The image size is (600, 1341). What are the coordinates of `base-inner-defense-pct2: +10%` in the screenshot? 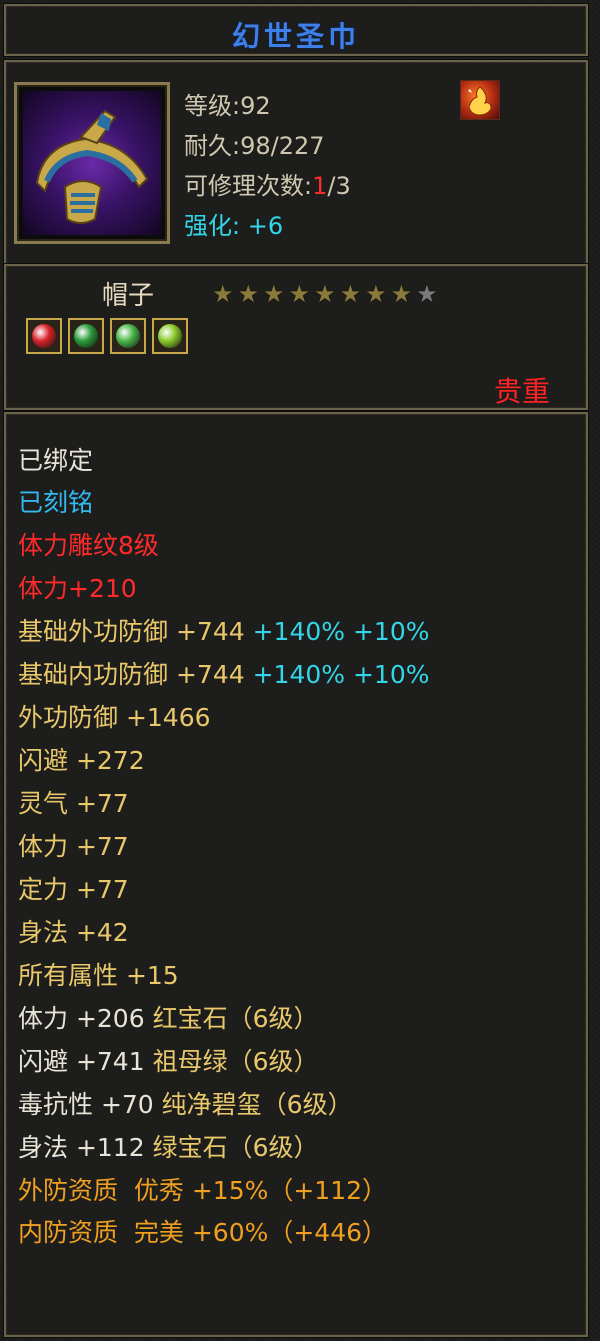 It's located at (391, 674).